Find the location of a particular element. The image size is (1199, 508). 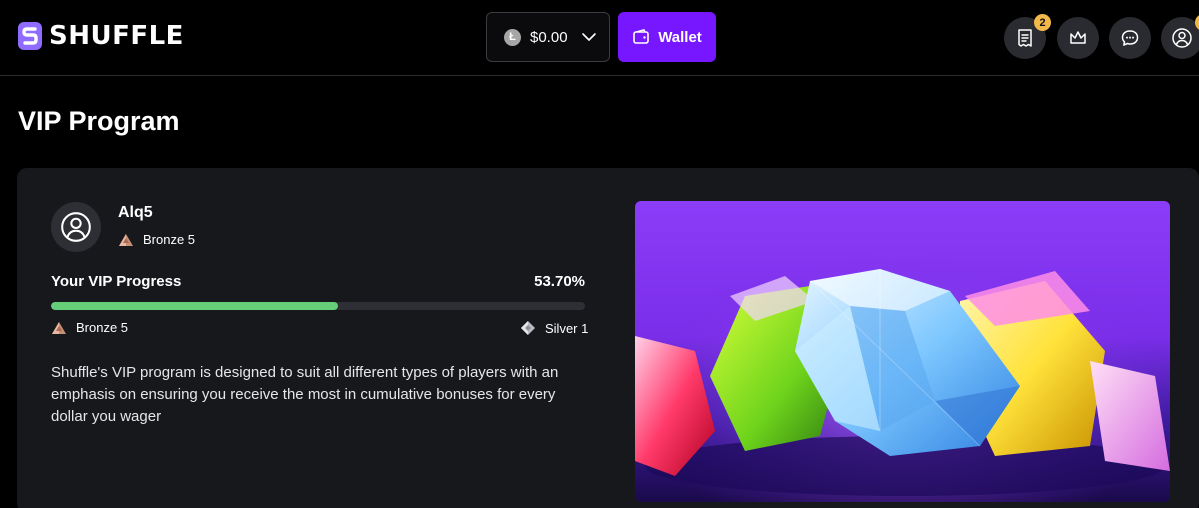

litecoin-icon: Ł is located at coordinates (512, 37).